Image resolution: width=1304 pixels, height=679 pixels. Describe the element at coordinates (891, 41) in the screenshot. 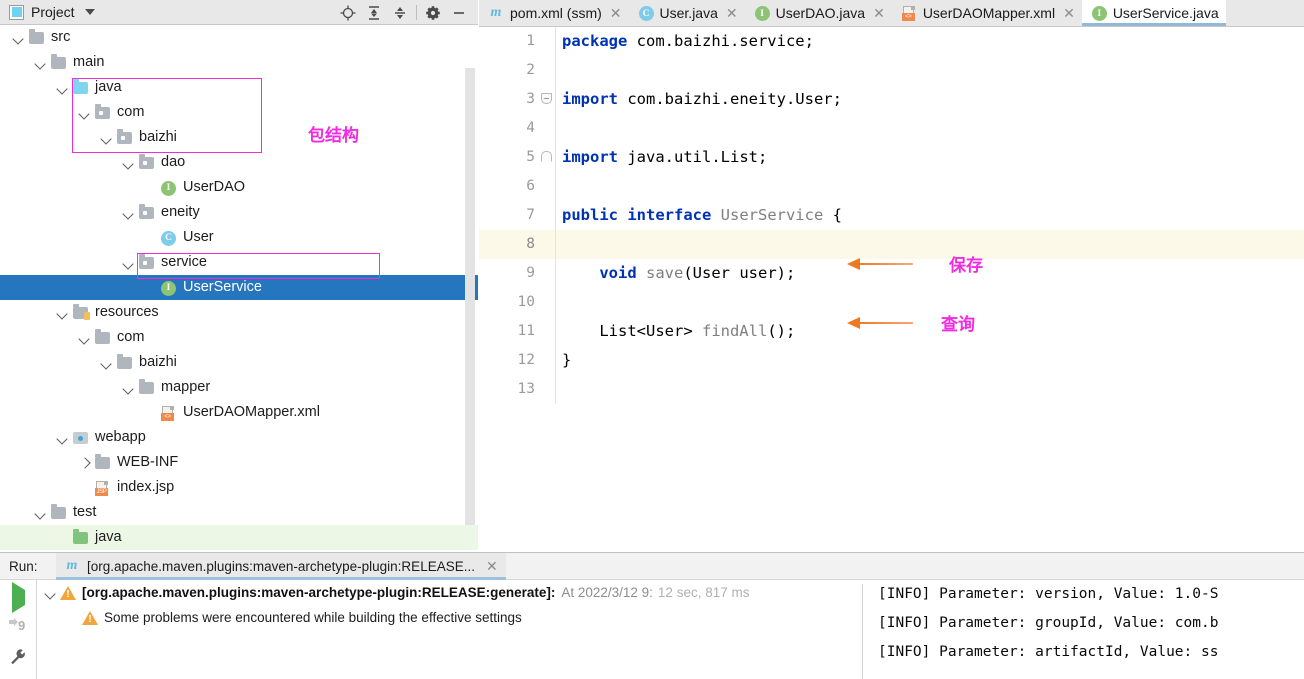

I see `code-line: 1 package com.baizhi.service;` at that location.